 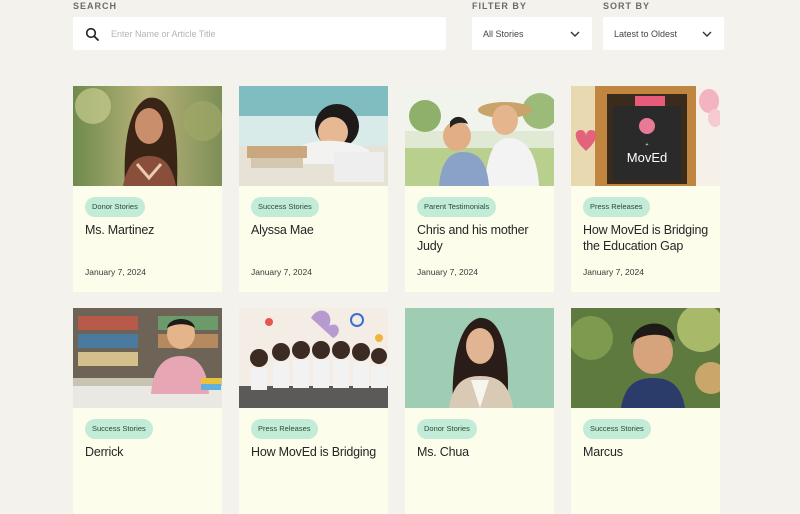 What do you see at coordinates (503, 33) in the screenshot?
I see `filter-value: All Stories` at bounding box center [503, 33].